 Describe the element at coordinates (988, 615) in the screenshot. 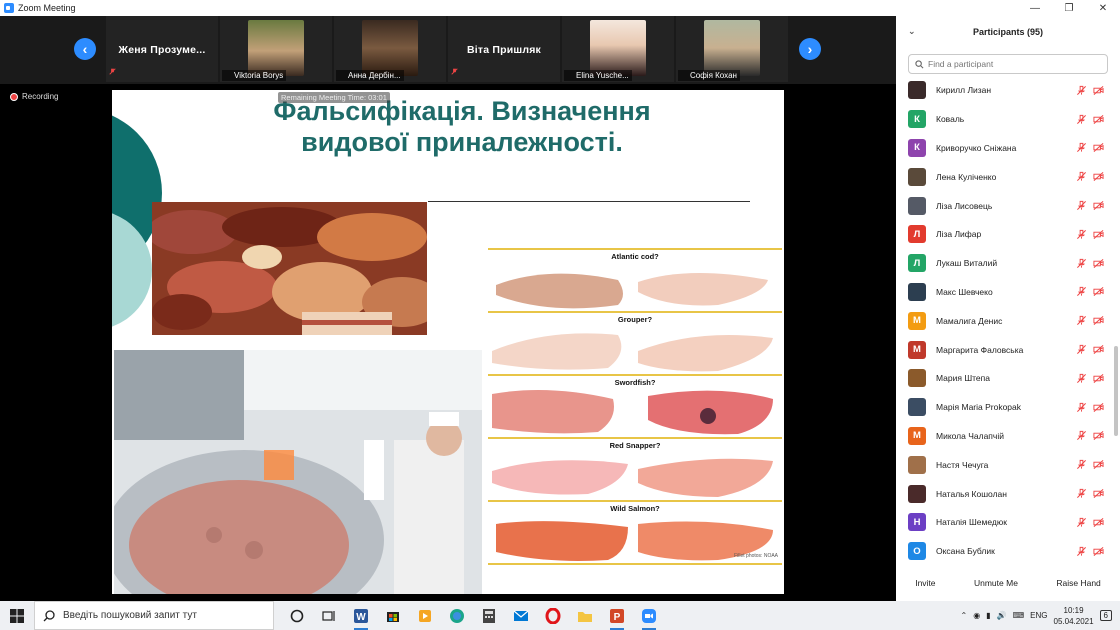

I see `network-icon: ▮` at that location.